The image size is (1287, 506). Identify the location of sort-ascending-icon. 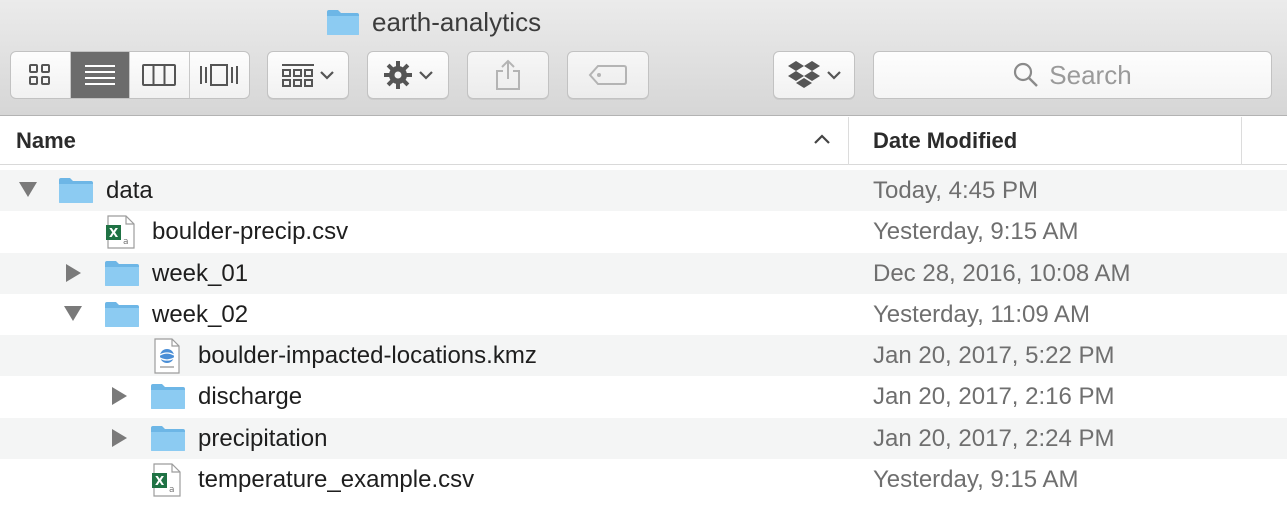
(822, 139).